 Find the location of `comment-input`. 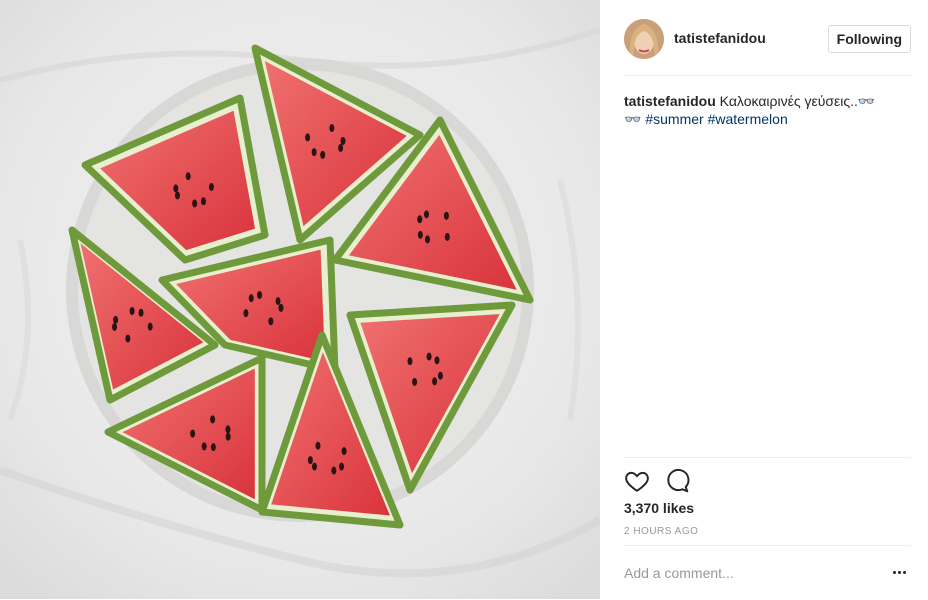

comment-input is located at coordinates (749, 573).